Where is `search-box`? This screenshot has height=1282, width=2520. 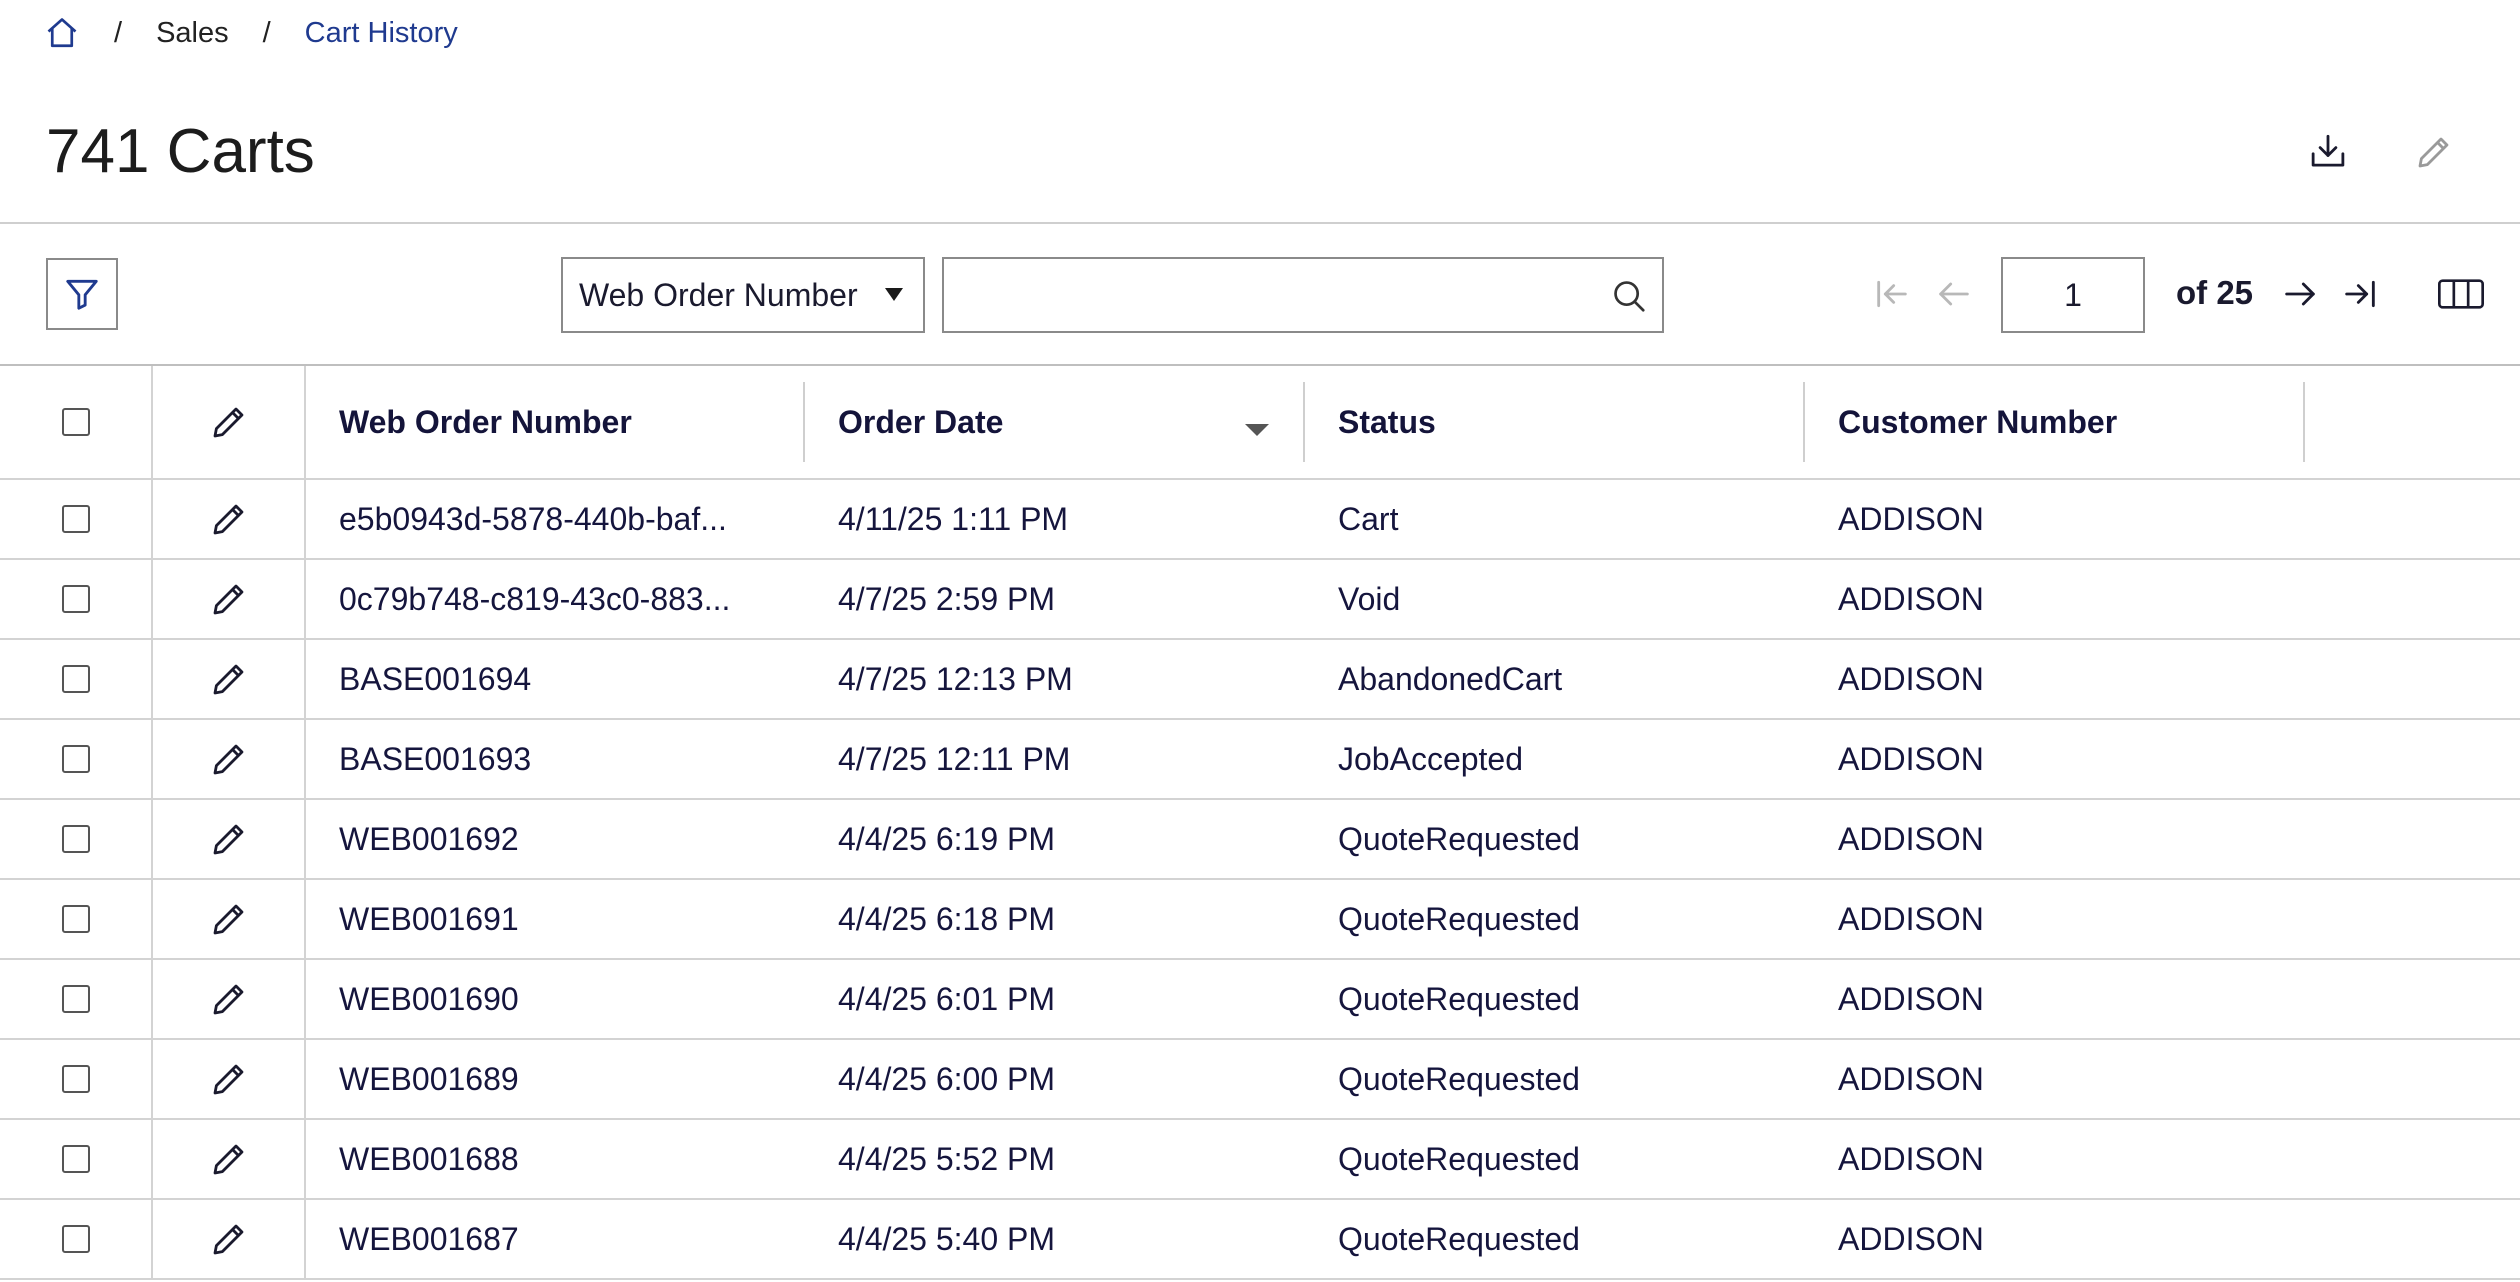 search-box is located at coordinates (1303, 295).